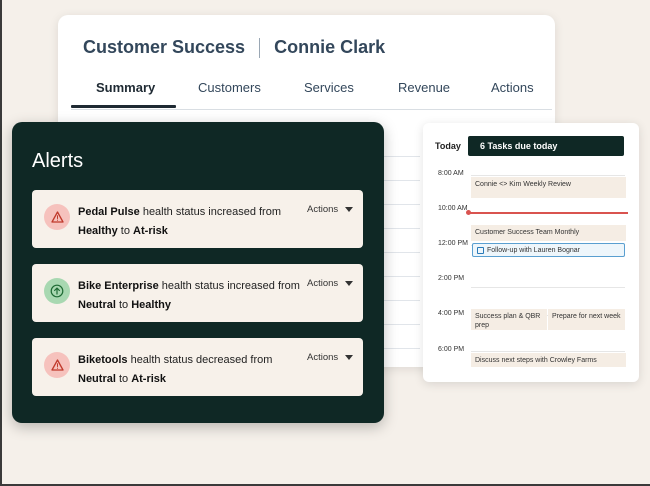 The height and width of the screenshot is (486, 650). Describe the element at coordinates (109, 212) in the screenshot. I see `company-name: Pedal Pulse` at that location.